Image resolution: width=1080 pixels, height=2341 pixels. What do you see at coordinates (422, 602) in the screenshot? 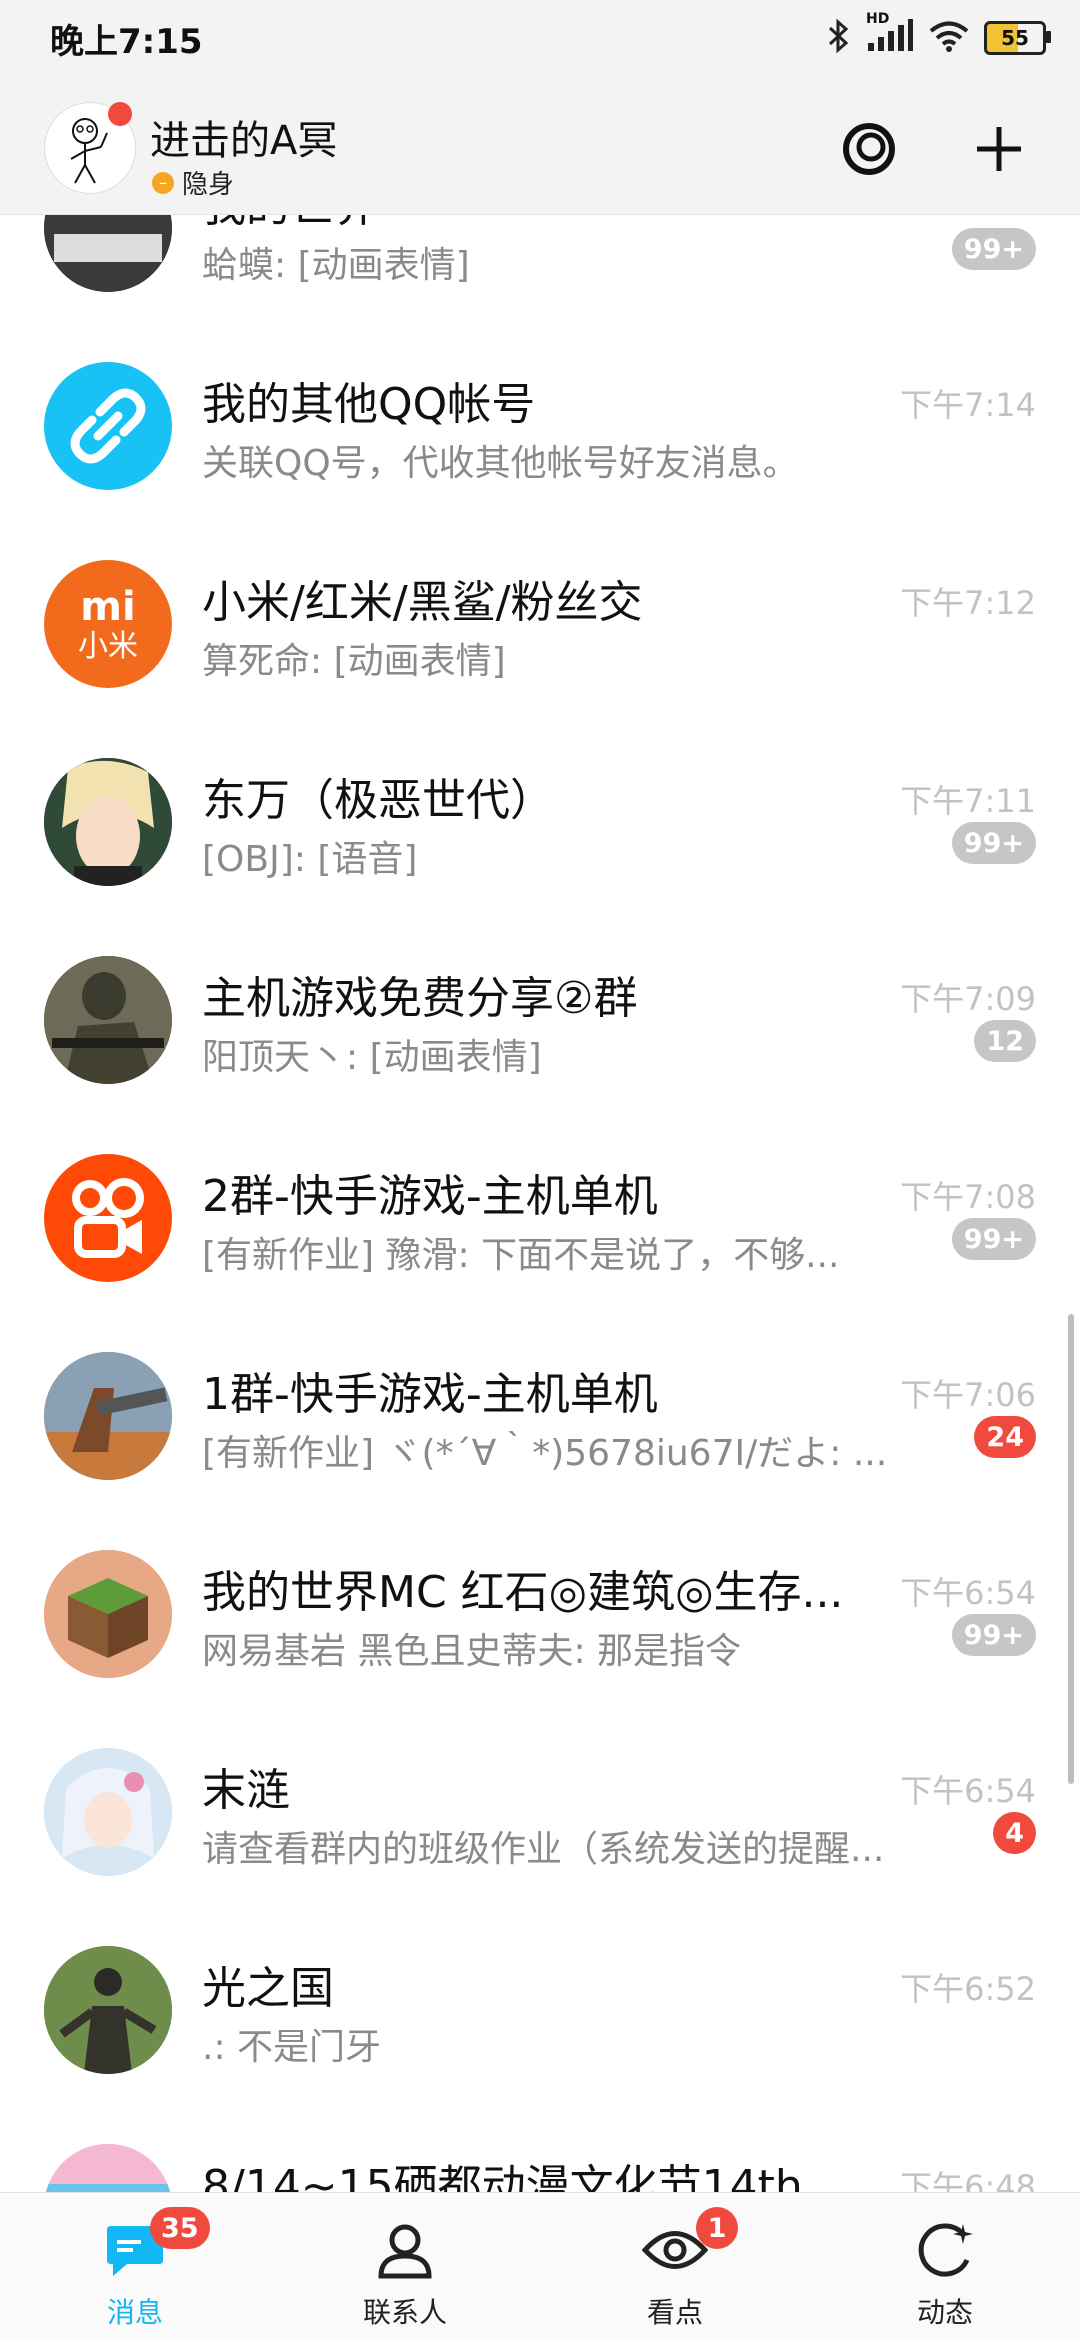
I see `chat-name: 小米/红米/黑鲨/粉丝交` at bounding box center [422, 602].